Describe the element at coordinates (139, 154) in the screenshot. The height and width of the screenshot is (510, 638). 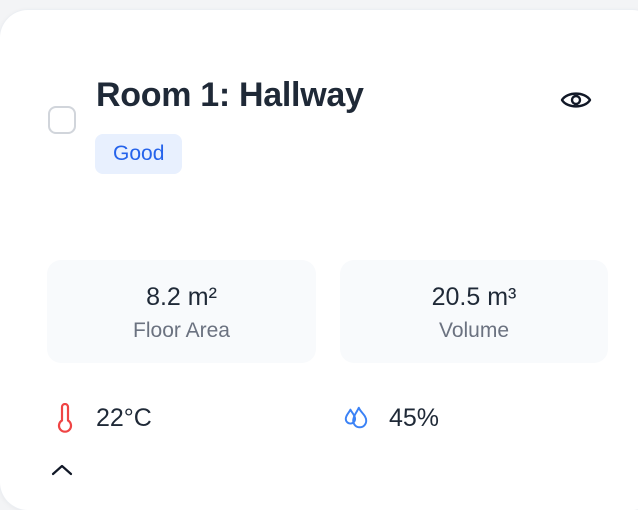
I see `status-badge: Good` at that location.